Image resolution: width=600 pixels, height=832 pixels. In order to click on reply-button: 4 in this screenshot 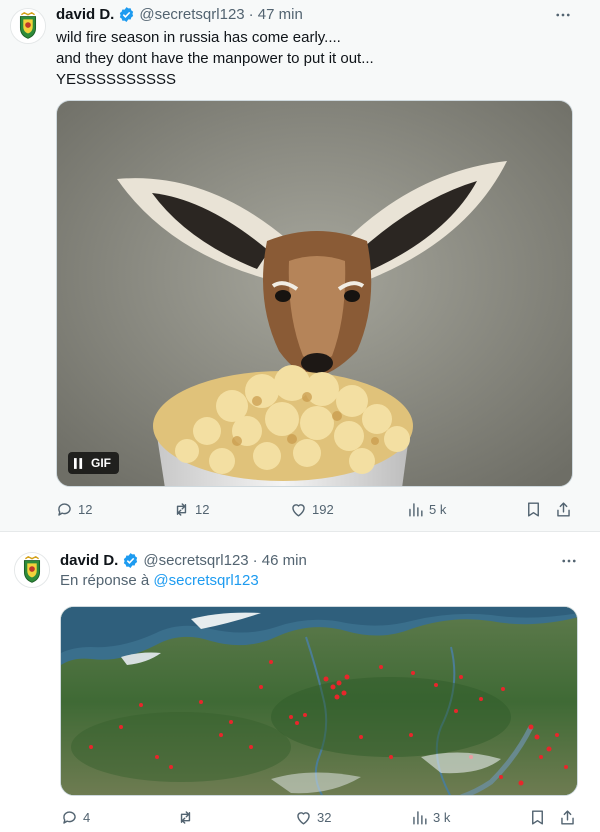, I will do `click(75, 817)`.